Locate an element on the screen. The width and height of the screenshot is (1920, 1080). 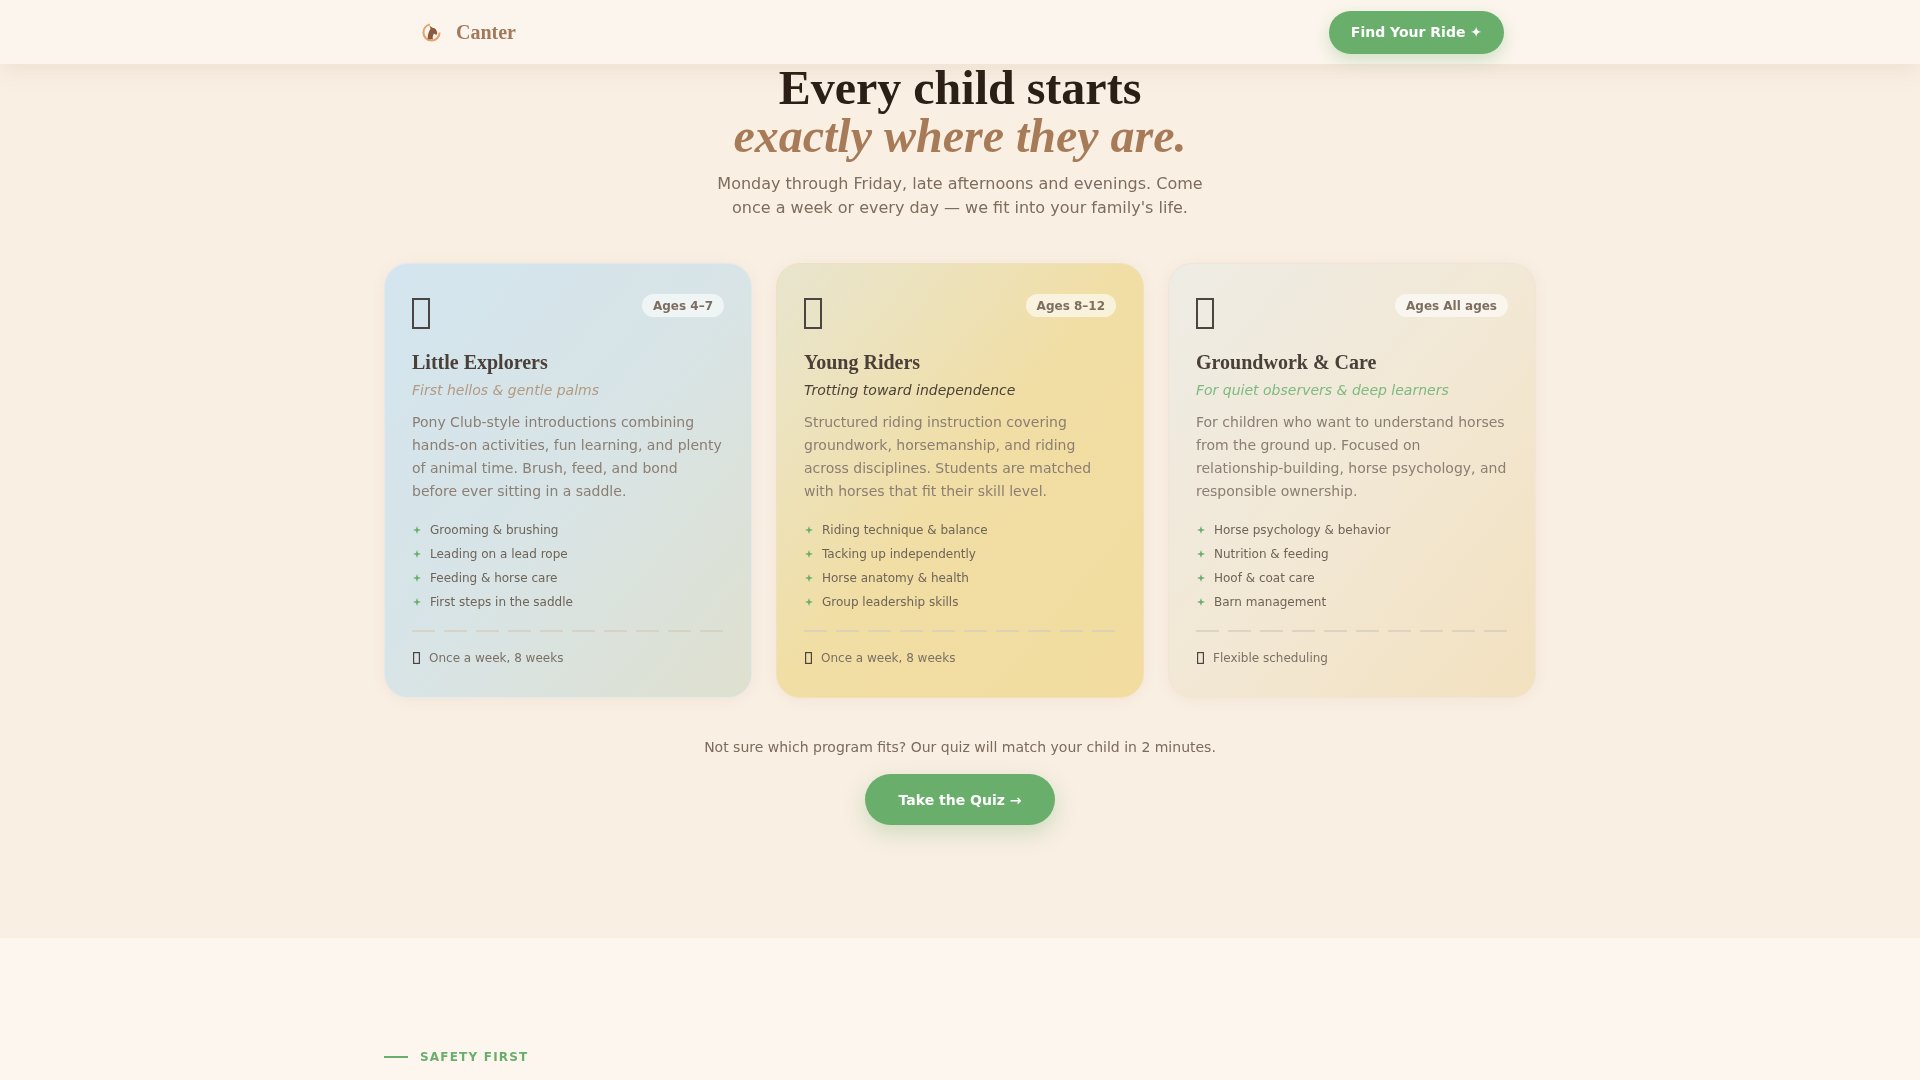
feature-item: Grooming & brushing is located at coordinates (494, 530).